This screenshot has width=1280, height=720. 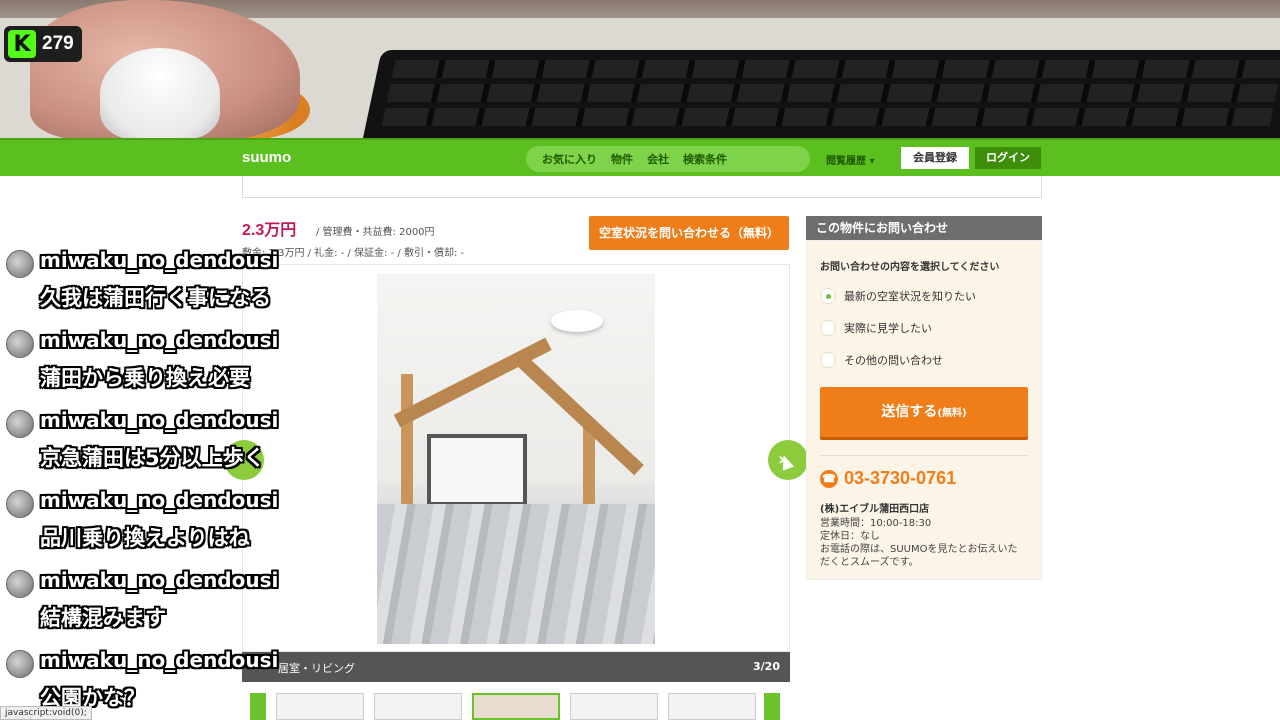 I want to click on inquiry-panel-title: この物件にお問い合わせ, so click(x=924, y=228).